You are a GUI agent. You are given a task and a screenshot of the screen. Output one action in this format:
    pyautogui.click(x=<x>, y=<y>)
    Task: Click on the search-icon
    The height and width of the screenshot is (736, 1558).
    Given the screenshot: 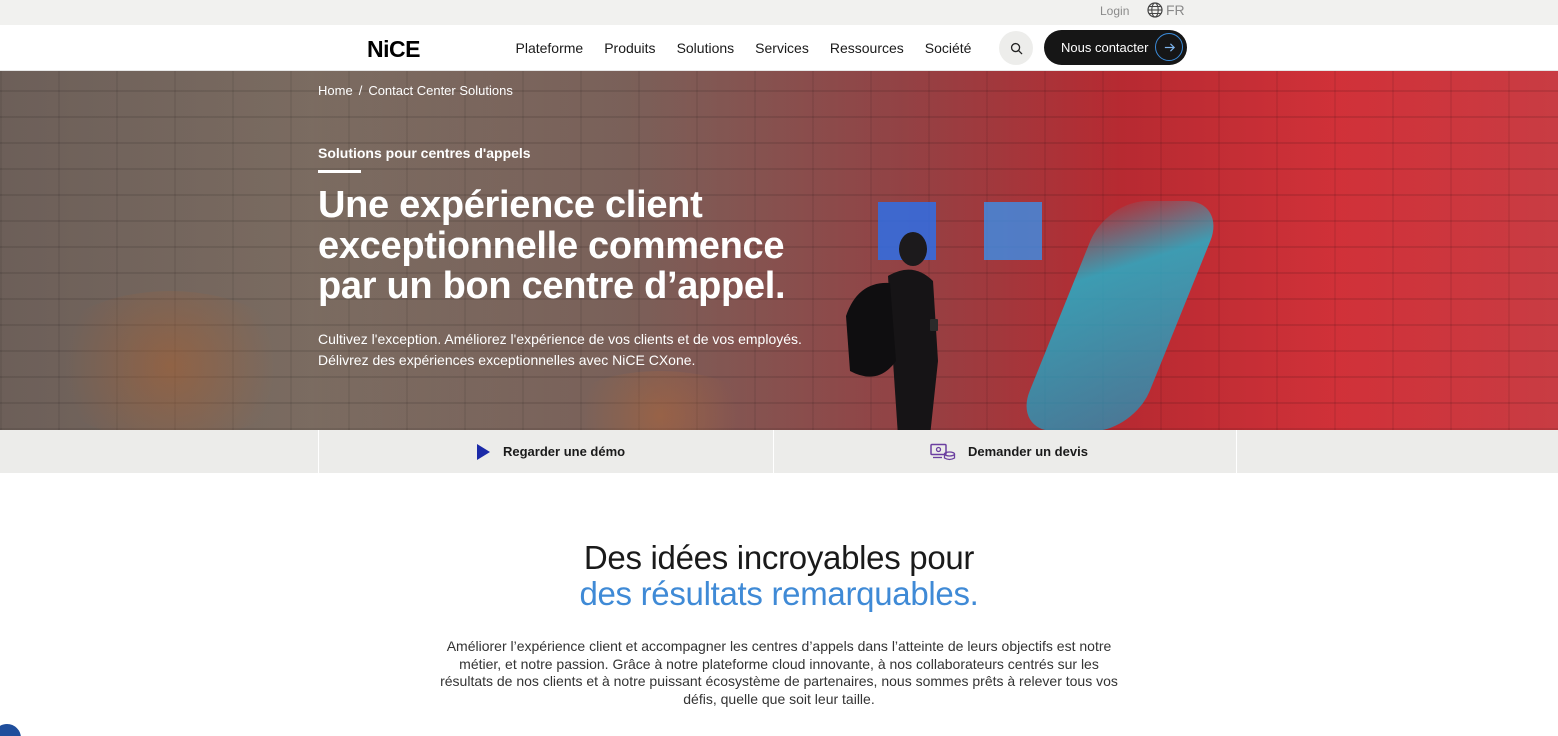 What is the action you would take?
    pyautogui.click(x=1016, y=48)
    